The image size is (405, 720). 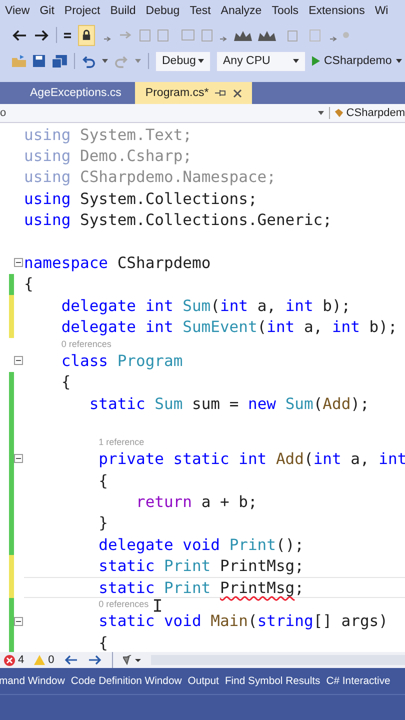 I want to click on error-count: 4, so click(x=14, y=660).